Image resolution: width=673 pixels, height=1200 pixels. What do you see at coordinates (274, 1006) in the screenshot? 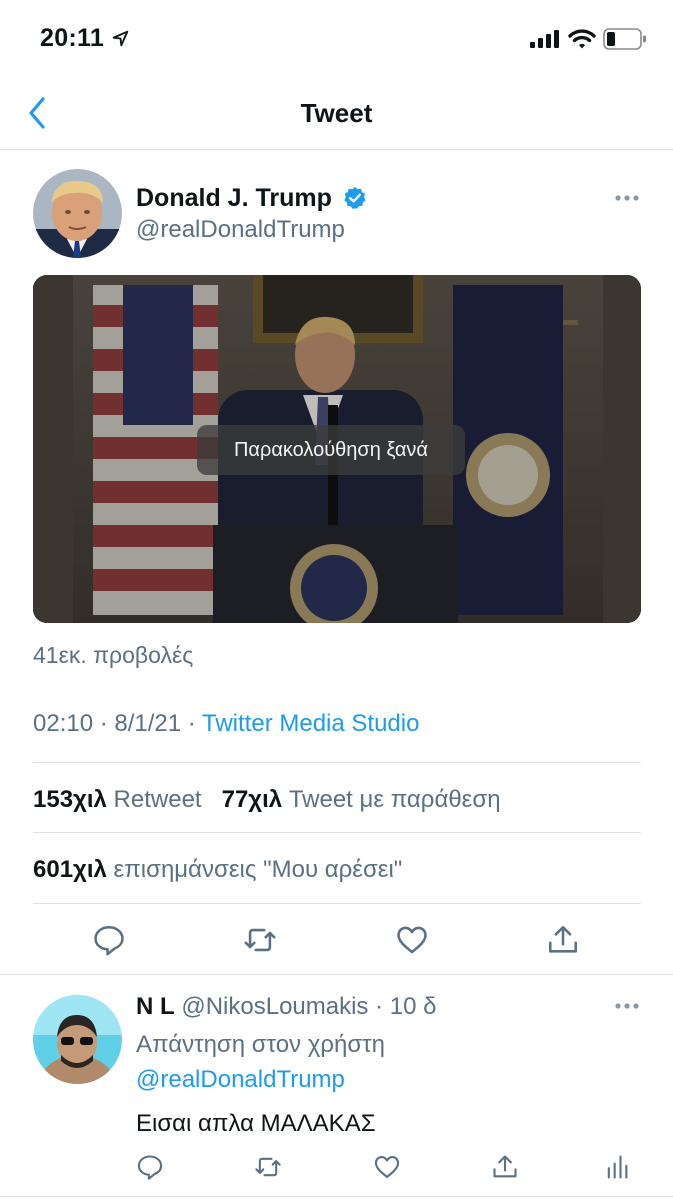
I see `reply-author-handle: @NikosLoumakis` at bounding box center [274, 1006].